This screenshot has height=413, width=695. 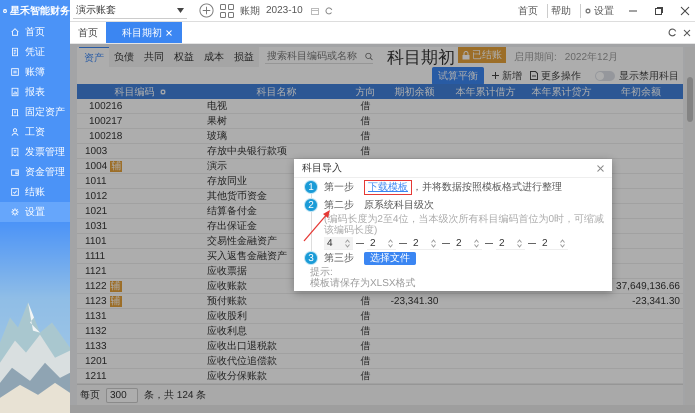 I want to click on table-cell-text: 应收出口退税款, so click(x=242, y=346).